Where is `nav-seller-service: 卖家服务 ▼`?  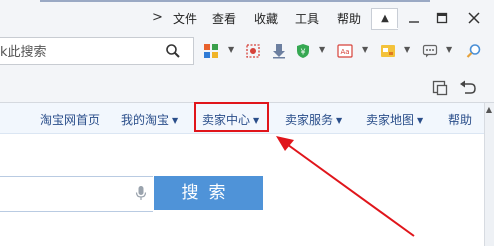 nav-seller-service: 卖家服务 ▼ is located at coordinates (313, 119).